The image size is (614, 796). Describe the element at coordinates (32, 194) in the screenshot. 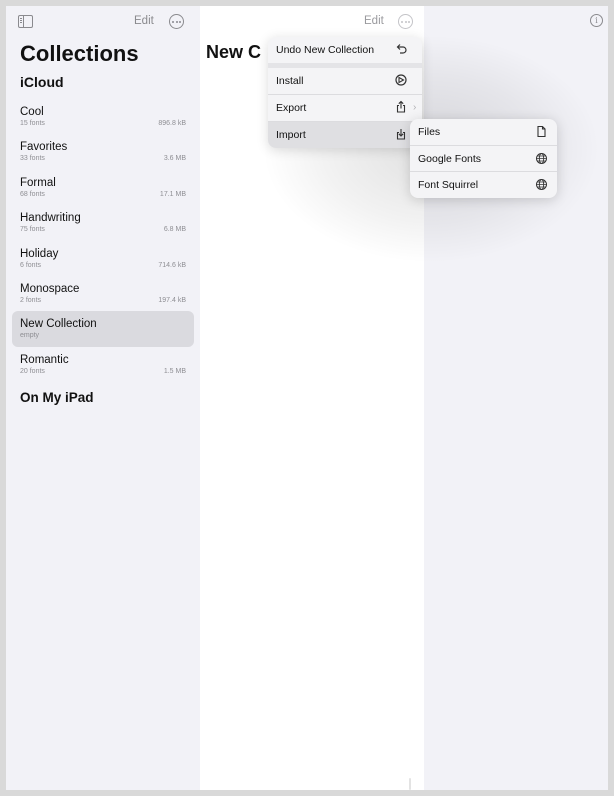

I see `collection-count: 68 fonts` at that location.